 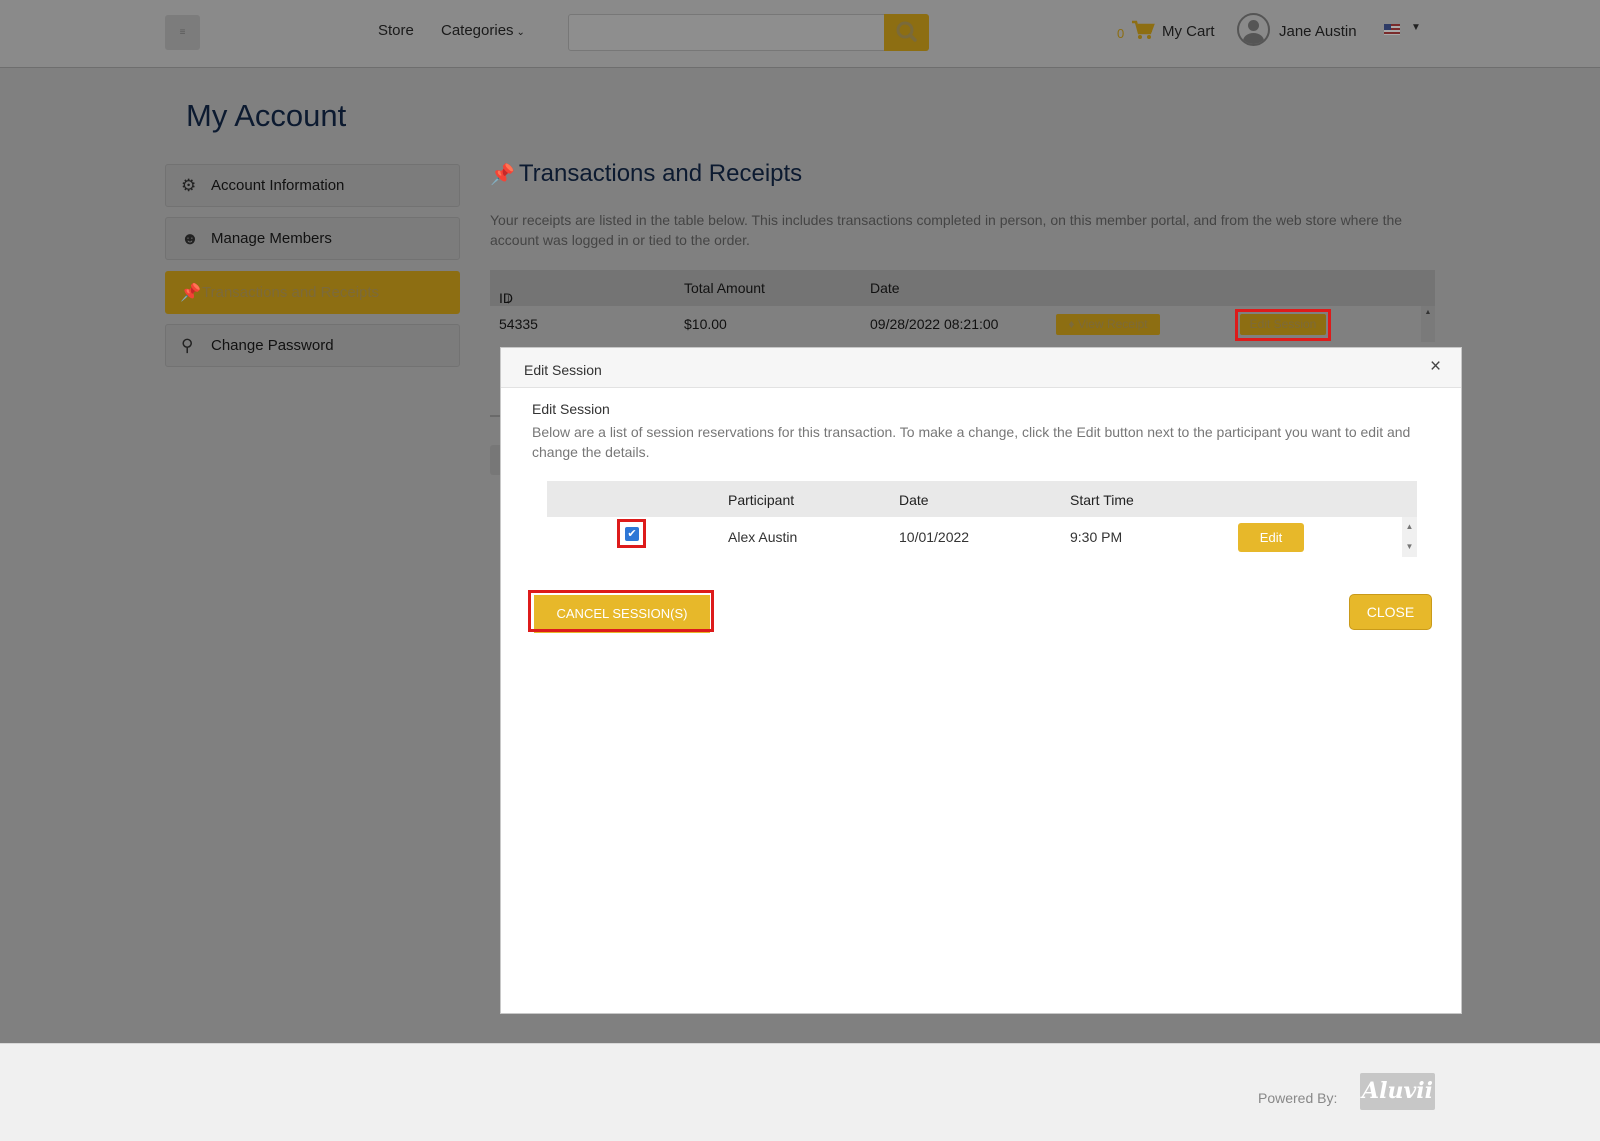 What do you see at coordinates (705, 324) in the screenshot?
I see `transaction-total: $10.00` at bounding box center [705, 324].